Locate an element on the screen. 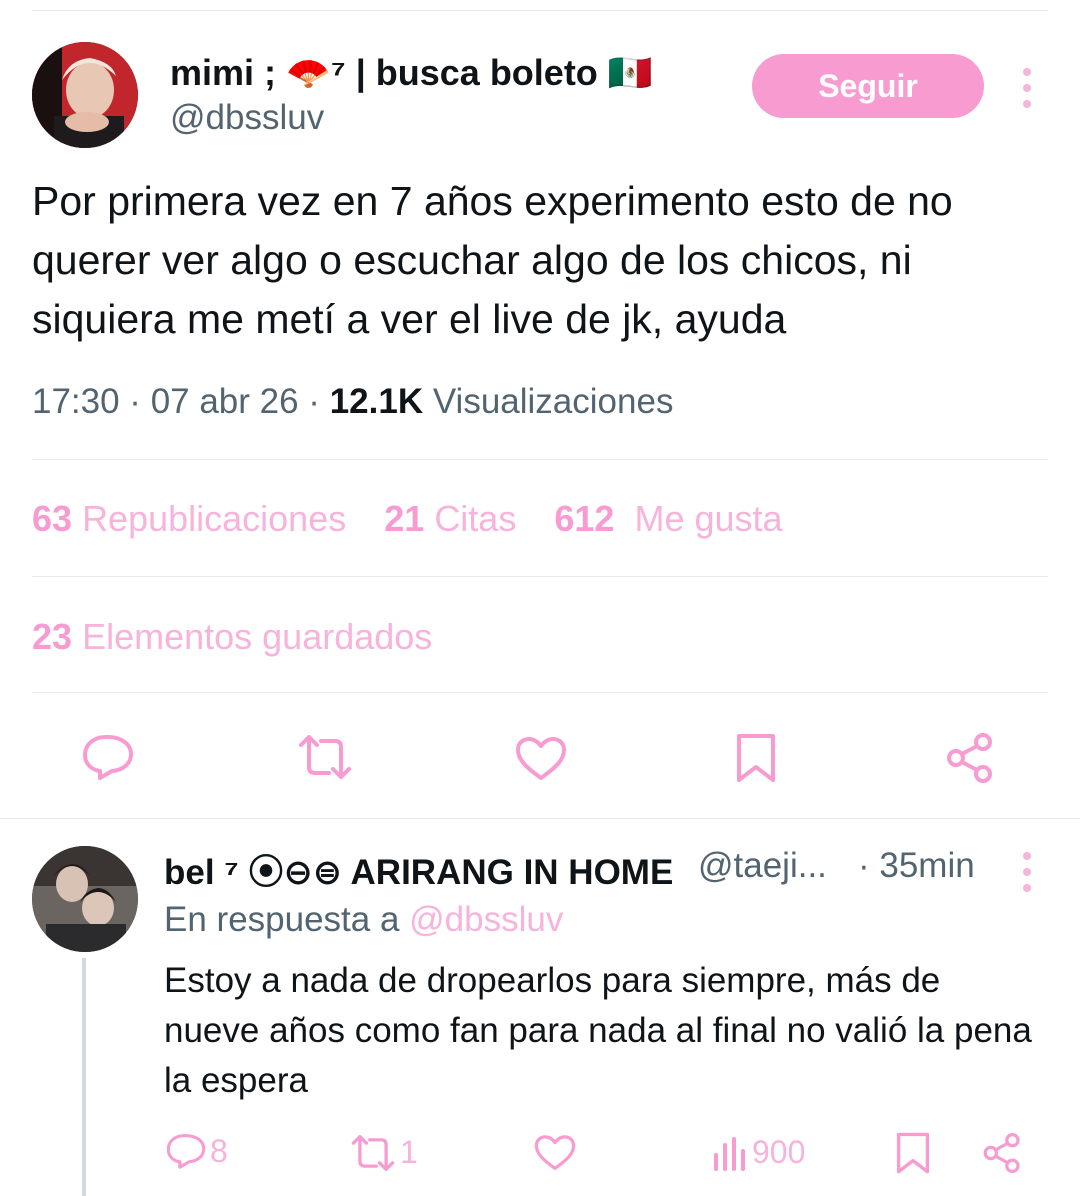 This screenshot has width=1080, height=1196. top-divider is located at coordinates (540, 10).